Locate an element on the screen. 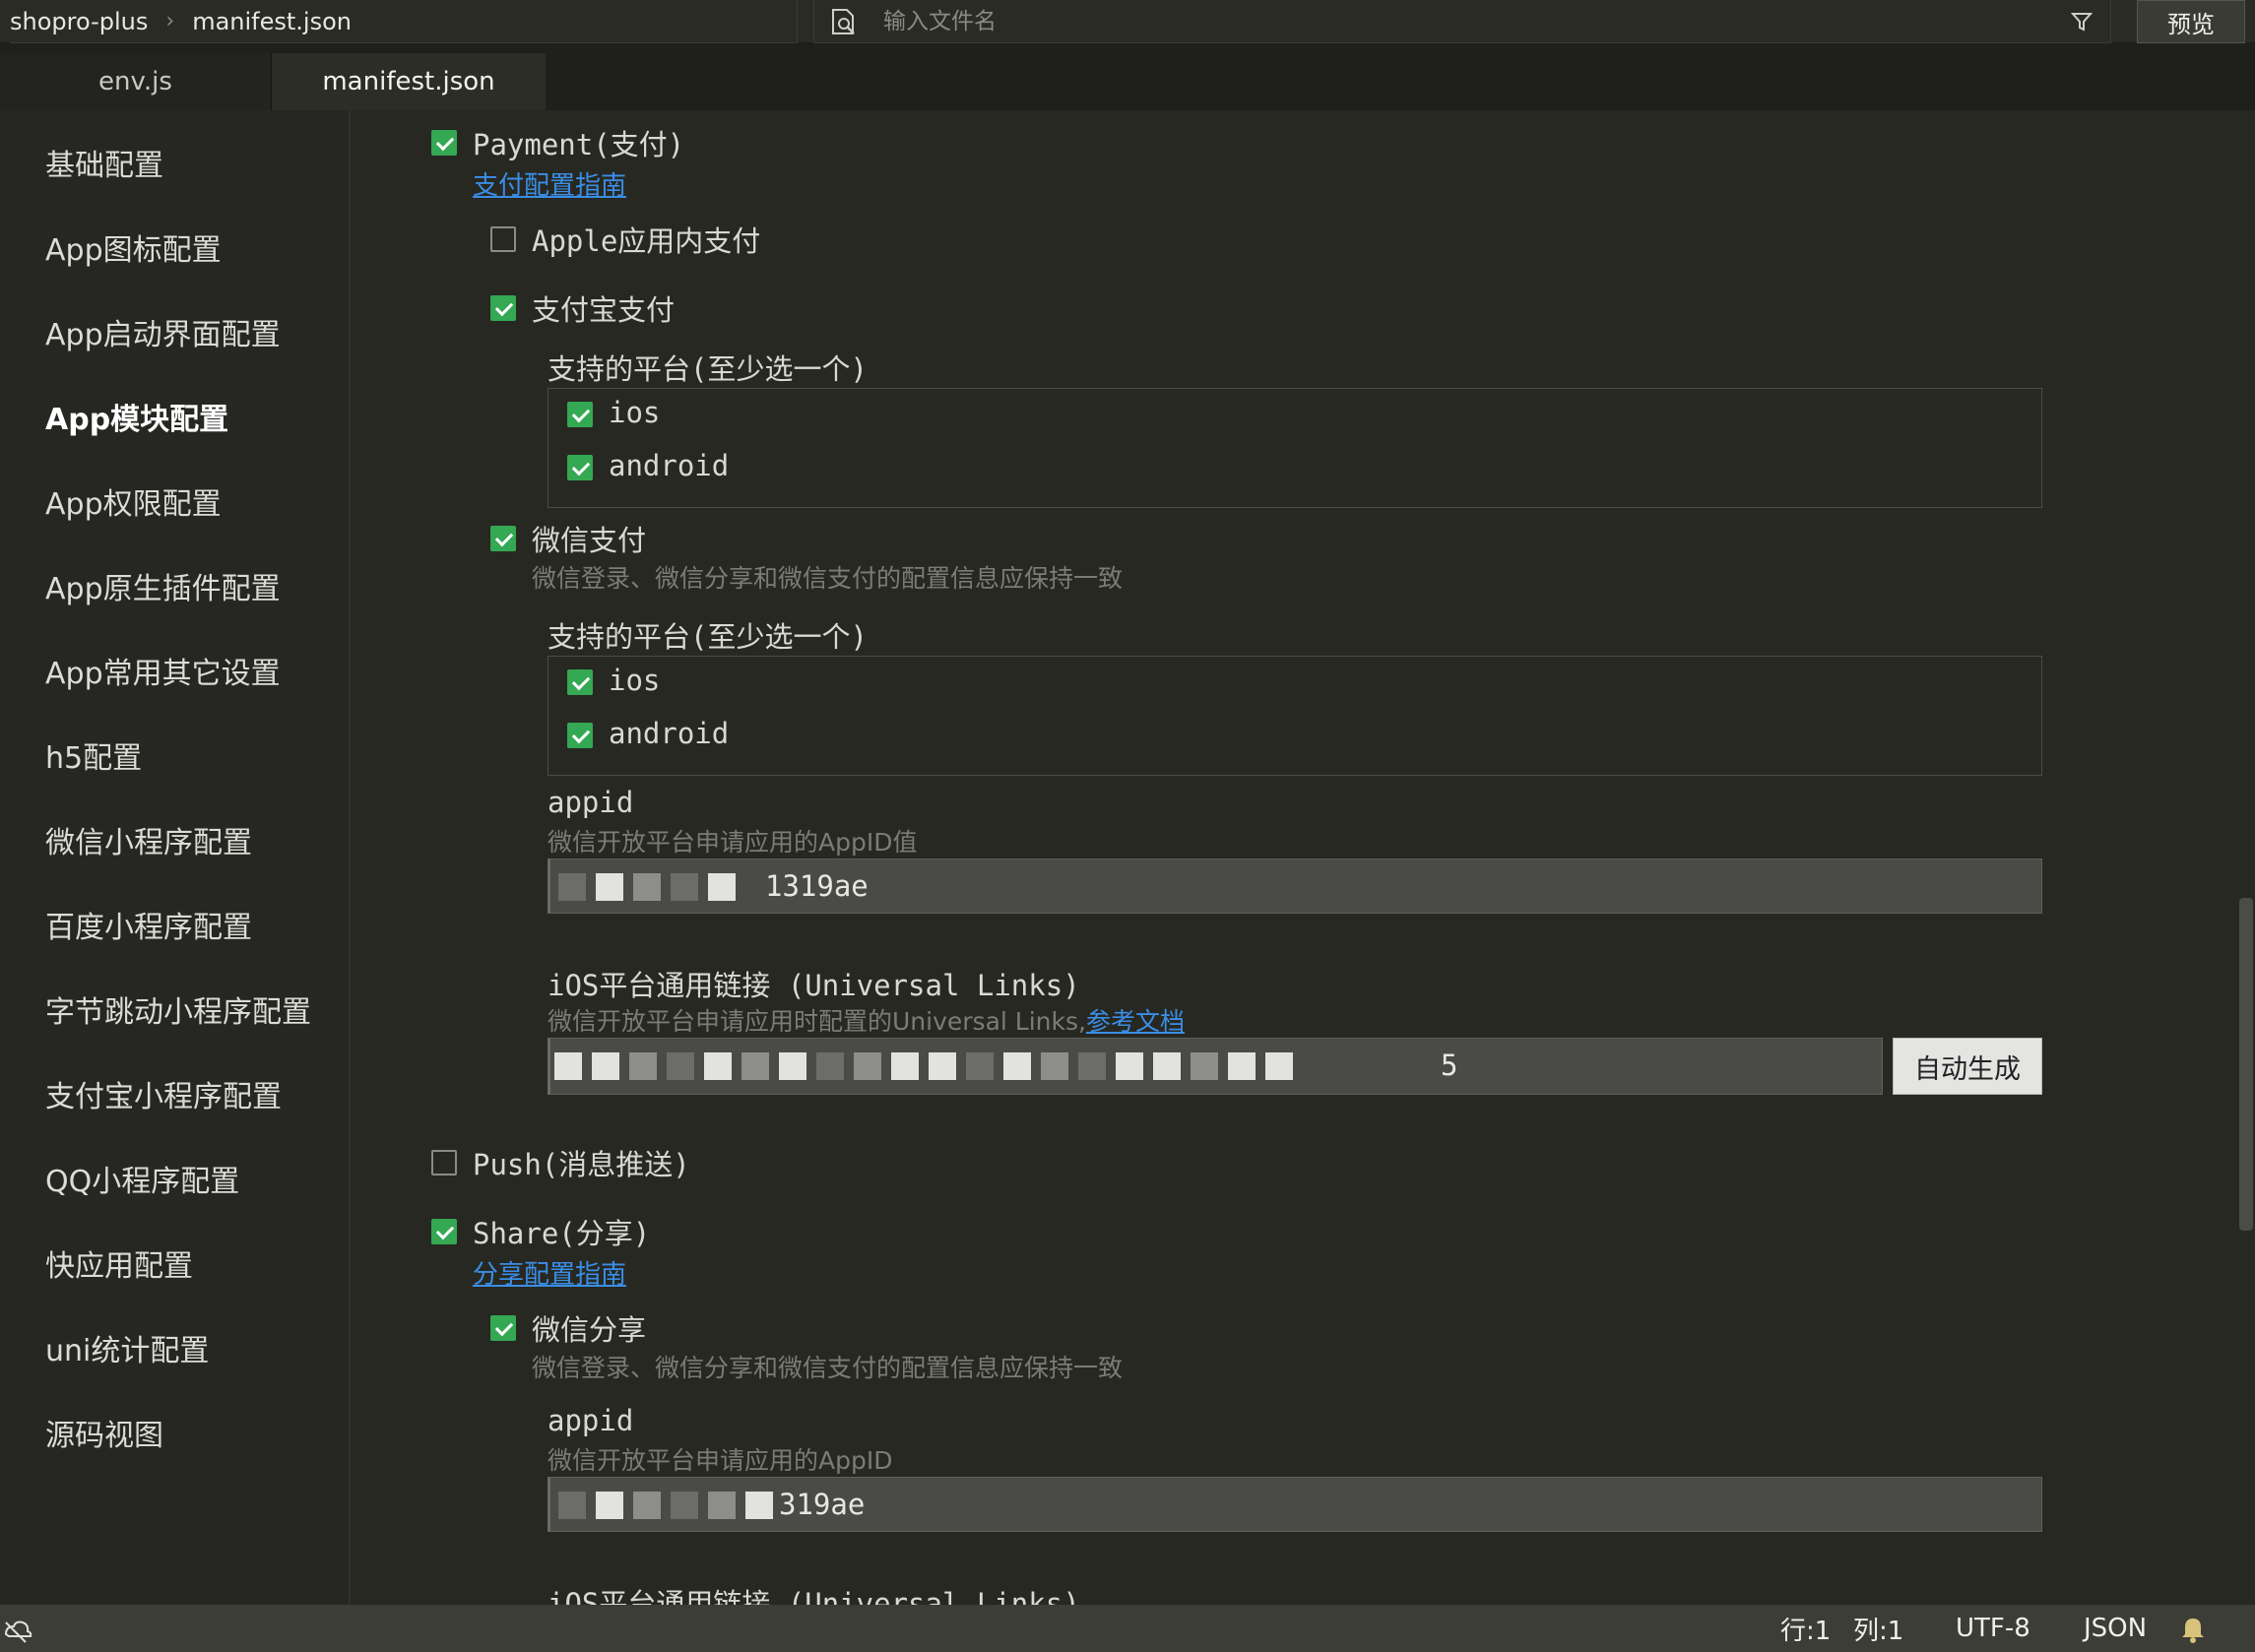  sidebar-item-basic: 基础配置 is located at coordinates (104, 163).